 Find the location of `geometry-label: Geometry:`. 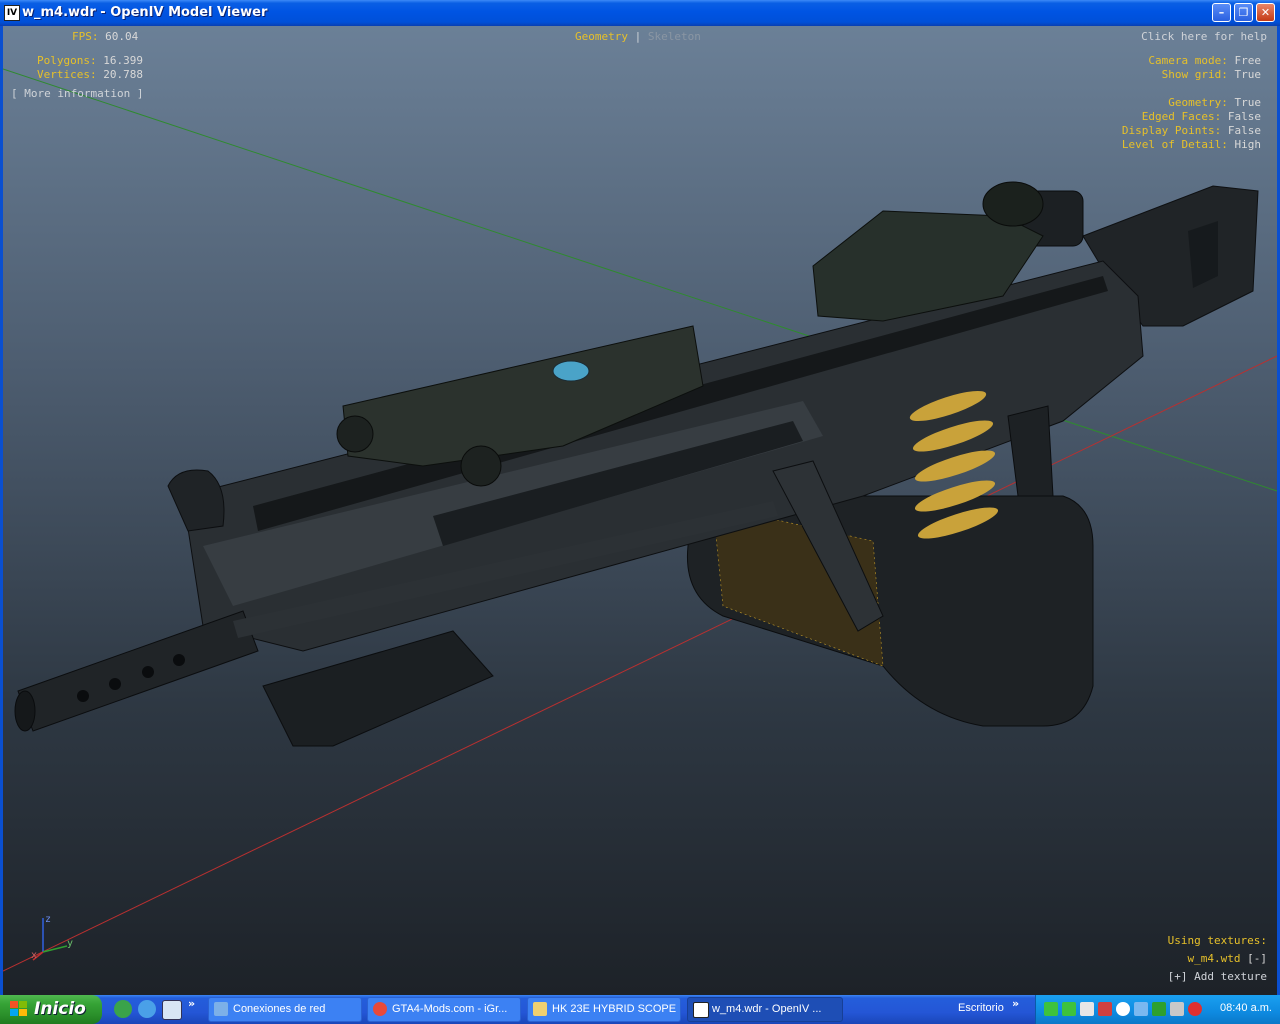

geometry-label: Geometry: is located at coordinates (1198, 102).